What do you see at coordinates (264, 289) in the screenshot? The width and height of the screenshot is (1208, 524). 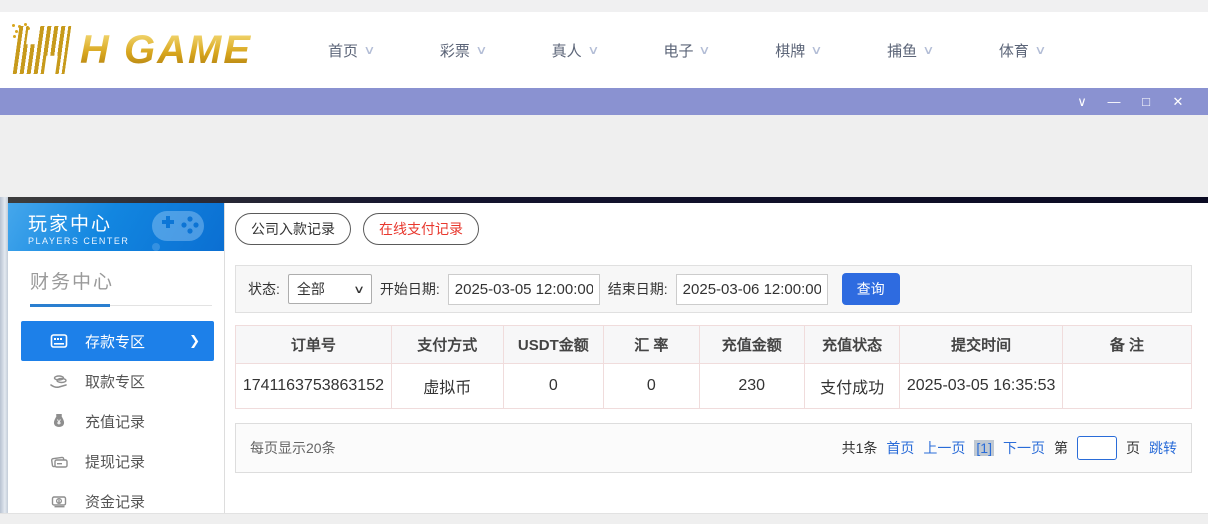 I see `status-label: 状态:` at bounding box center [264, 289].